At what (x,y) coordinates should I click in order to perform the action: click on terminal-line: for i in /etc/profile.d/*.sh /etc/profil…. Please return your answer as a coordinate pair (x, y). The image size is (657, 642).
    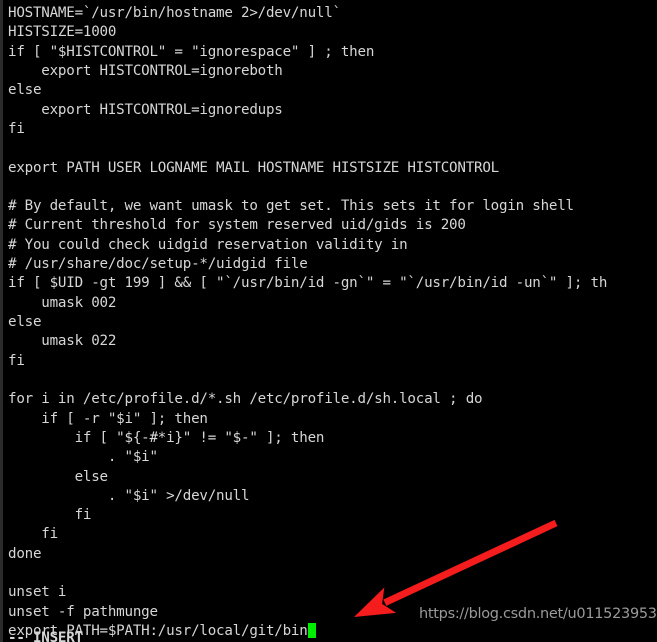
    Looking at the image, I should click on (245, 399).